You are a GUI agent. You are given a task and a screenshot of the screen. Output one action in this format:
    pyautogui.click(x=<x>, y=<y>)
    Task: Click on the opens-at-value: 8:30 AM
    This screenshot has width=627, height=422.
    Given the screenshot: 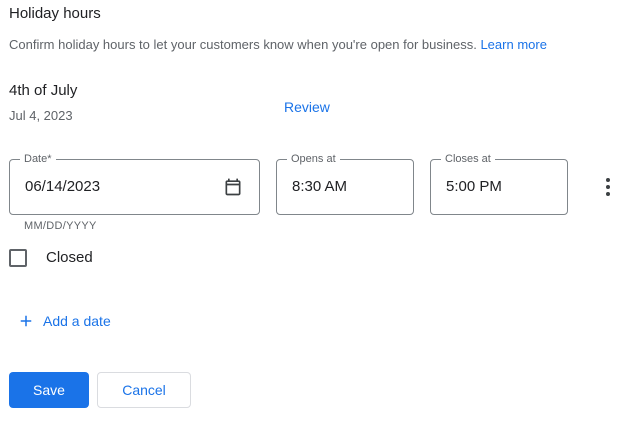 What is the action you would take?
    pyautogui.click(x=319, y=186)
    